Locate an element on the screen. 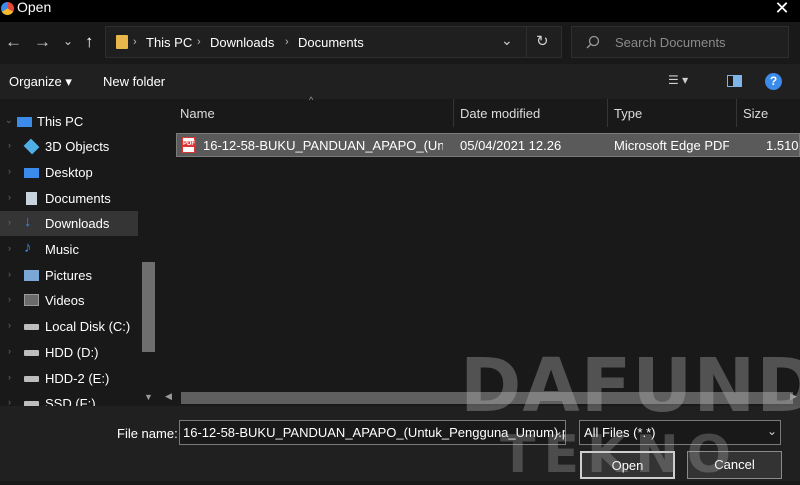  address-bar: › This PC › Downloads › Documents ⌄ ↻ is located at coordinates (333, 42).